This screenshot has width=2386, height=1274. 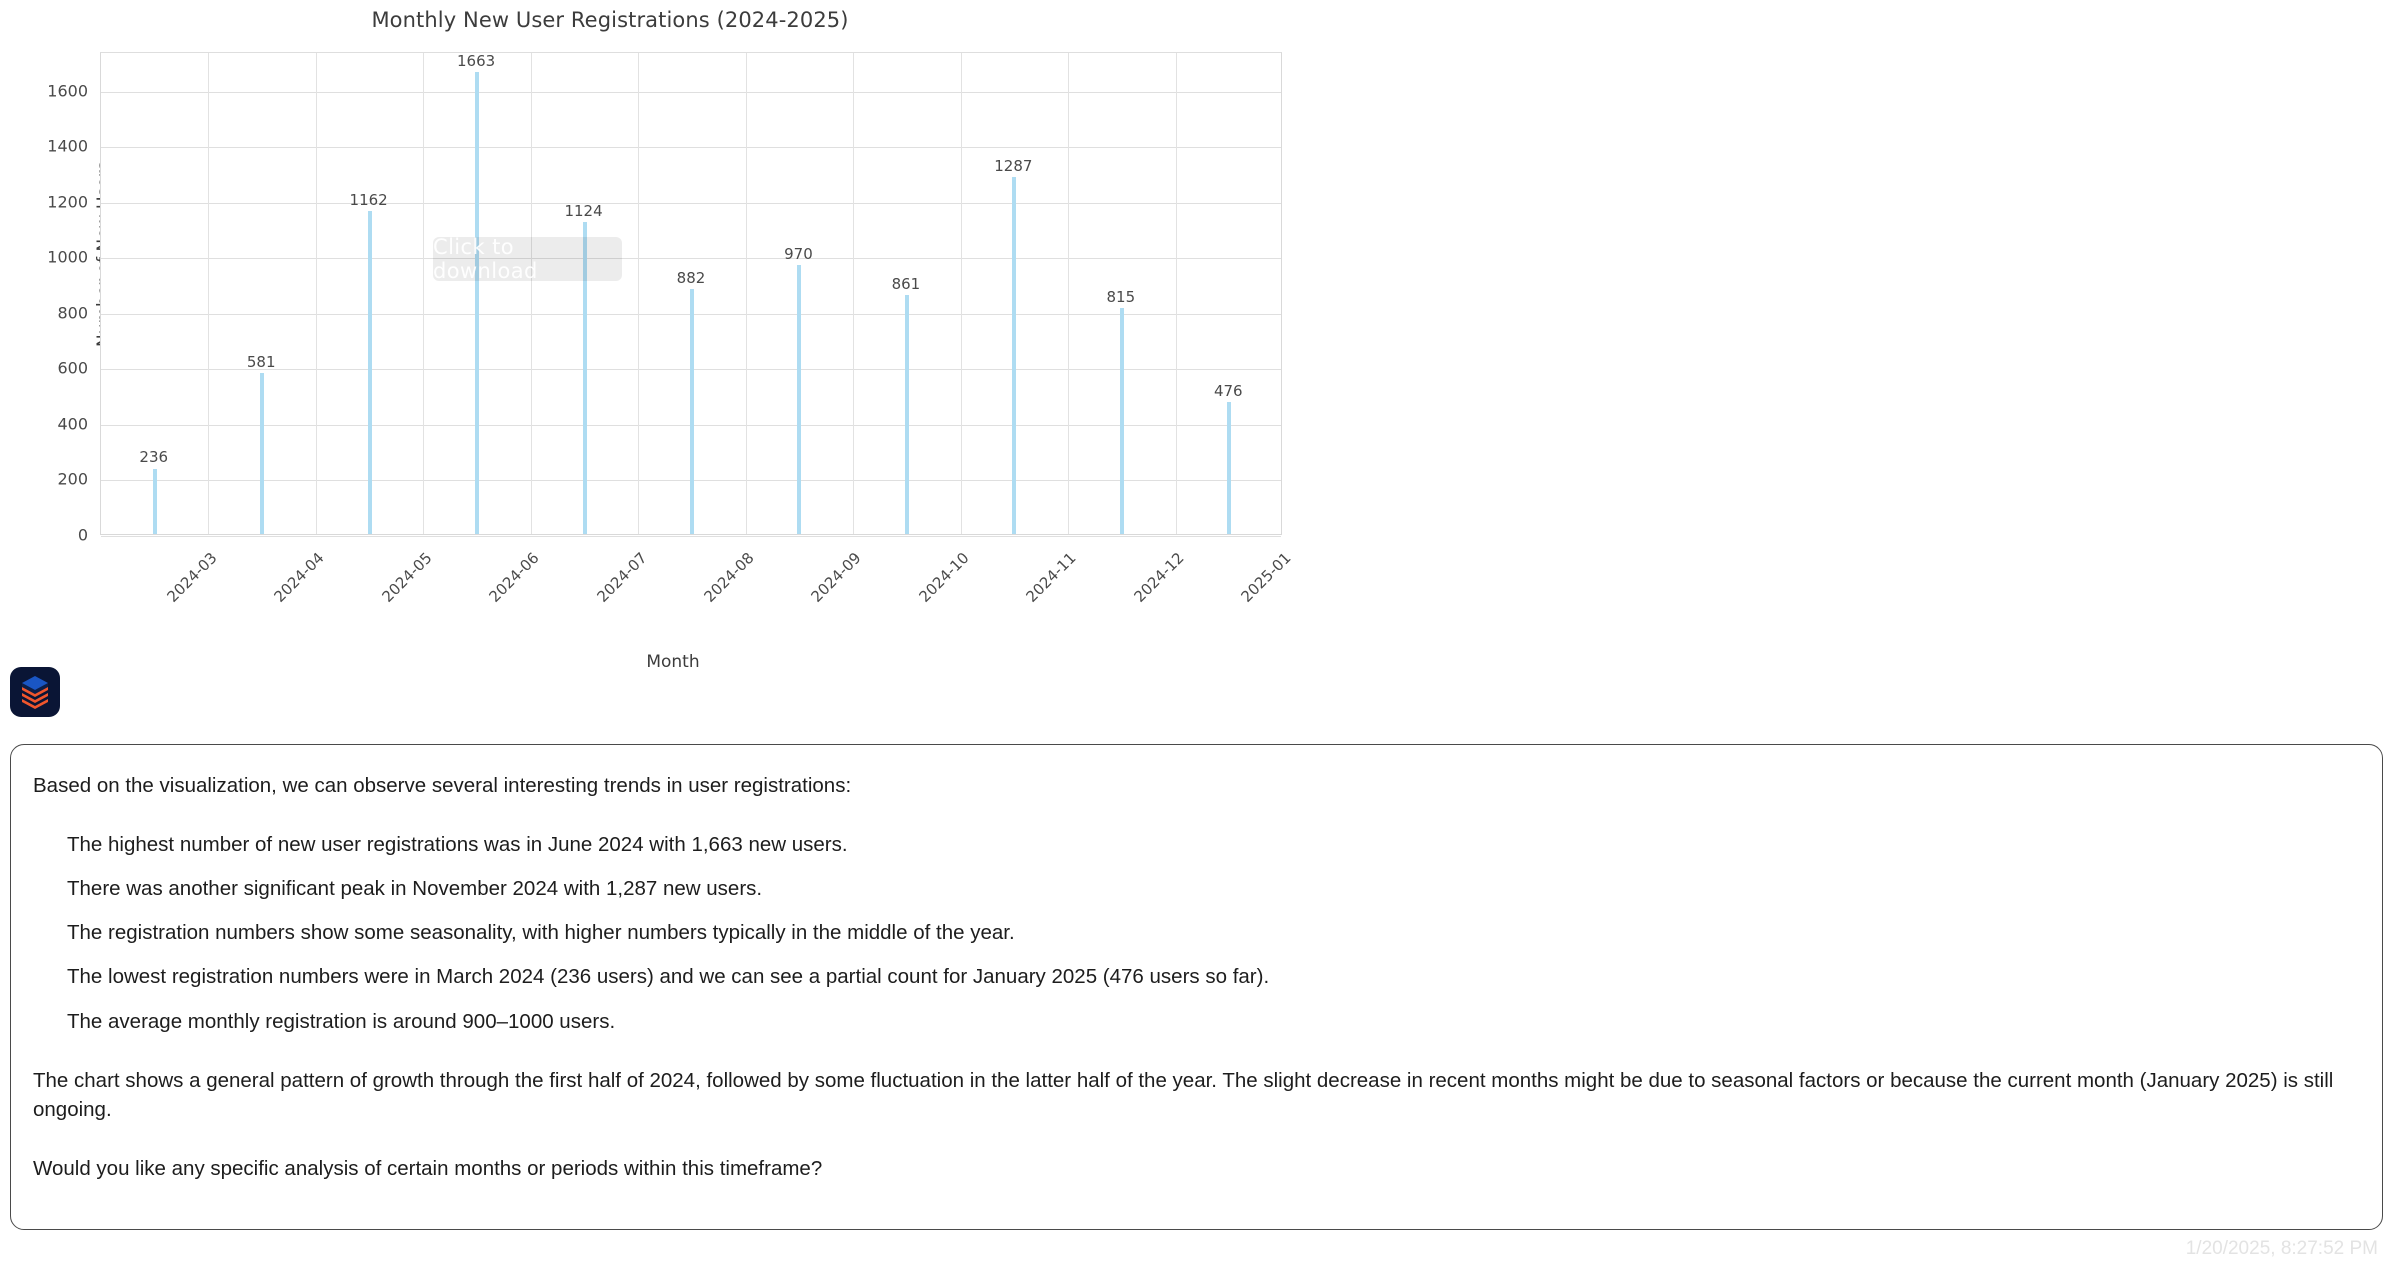 What do you see at coordinates (1228, 390) in the screenshot?
I see `bar-value-label: 476` at bounding box center [1228, 390].